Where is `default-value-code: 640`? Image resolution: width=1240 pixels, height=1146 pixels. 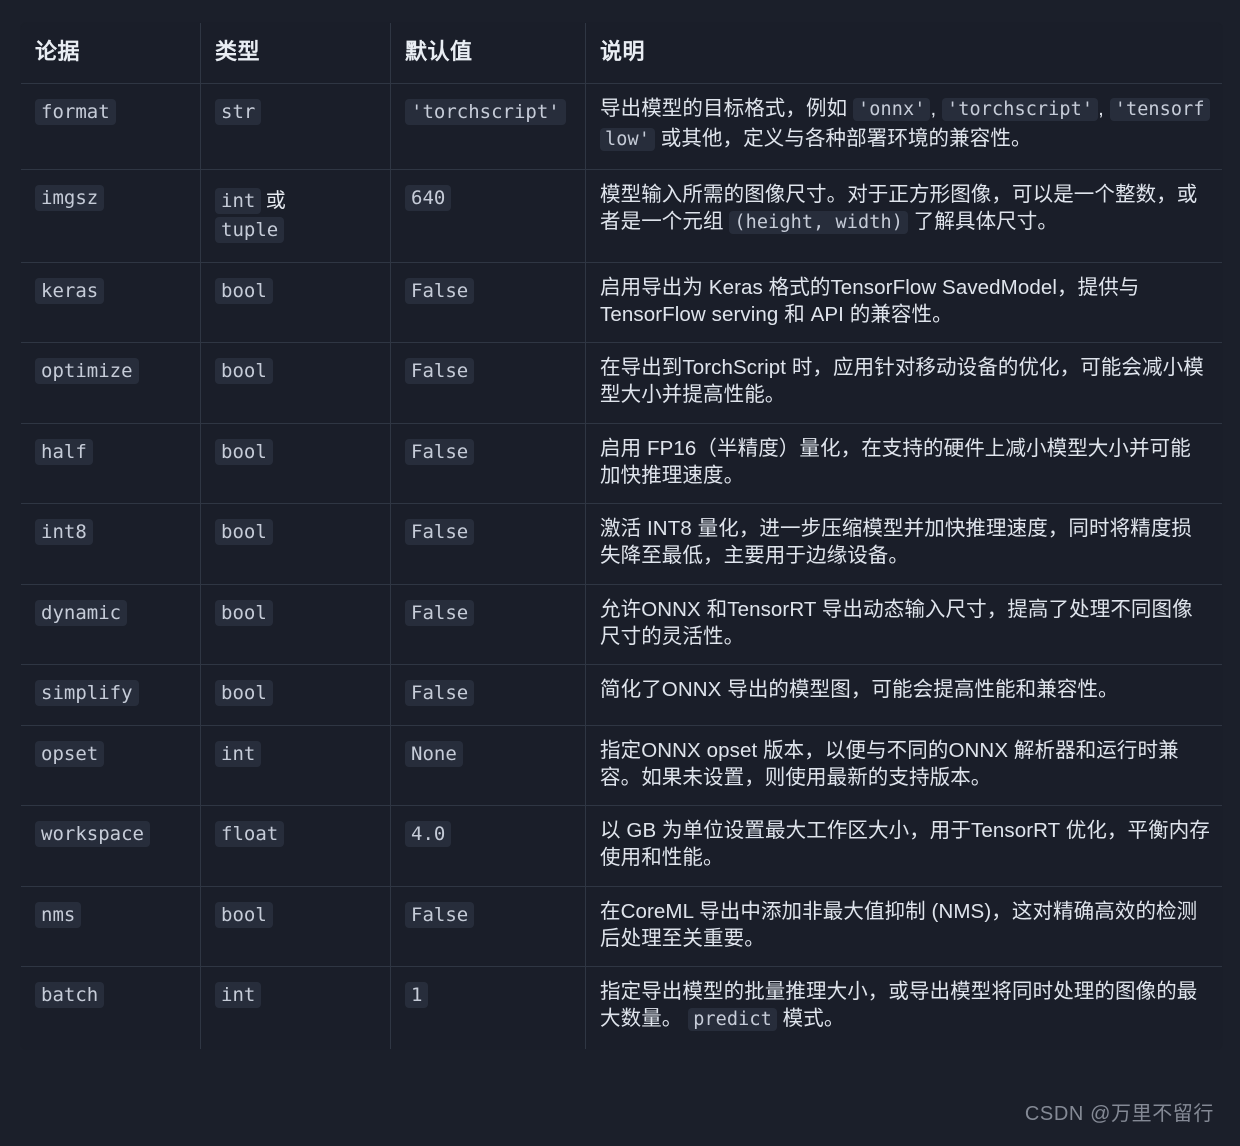
default-value-code: 640 is located at coordinates (428, 197).